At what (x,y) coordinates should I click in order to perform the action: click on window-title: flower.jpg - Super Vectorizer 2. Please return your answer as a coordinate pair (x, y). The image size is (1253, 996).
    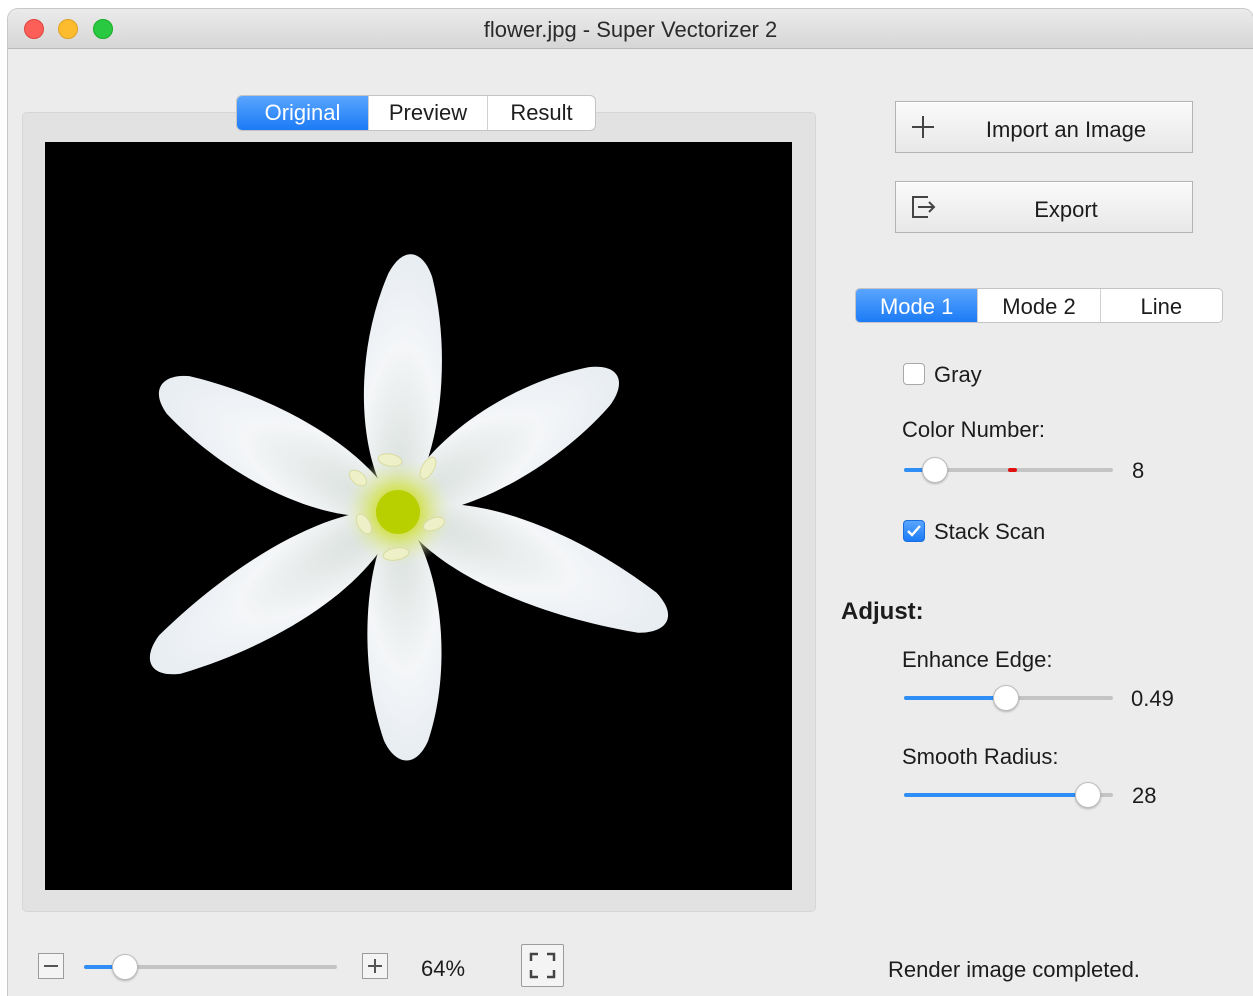
    Looking at the image, I should click on (630, 29).